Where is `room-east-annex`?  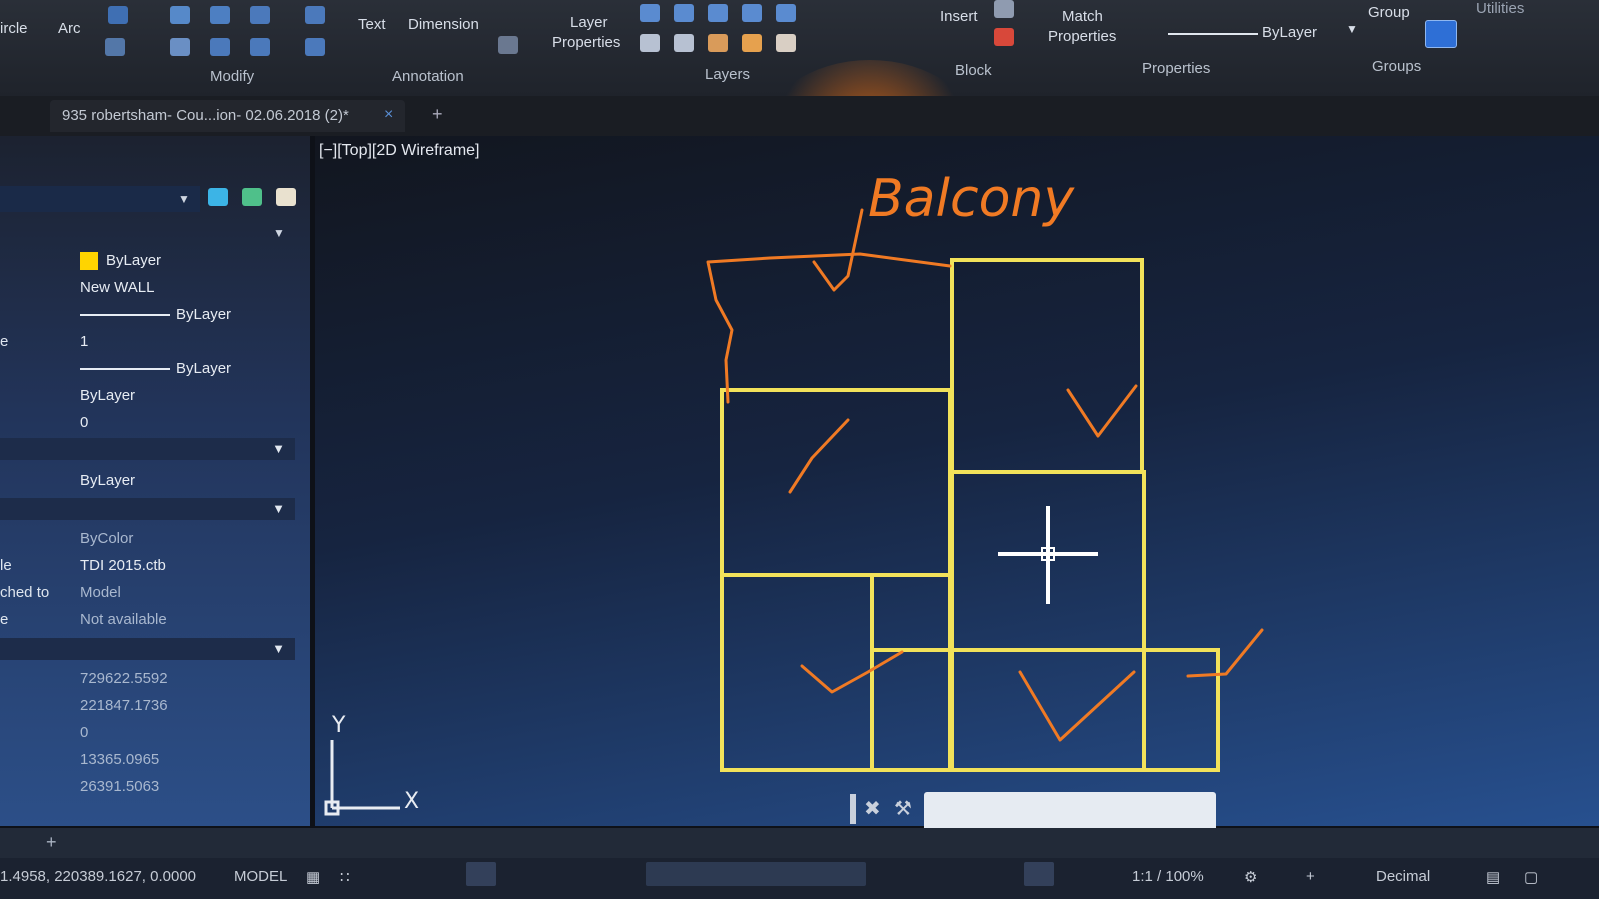
room-east-annex is located at coordinates (1181, 710).